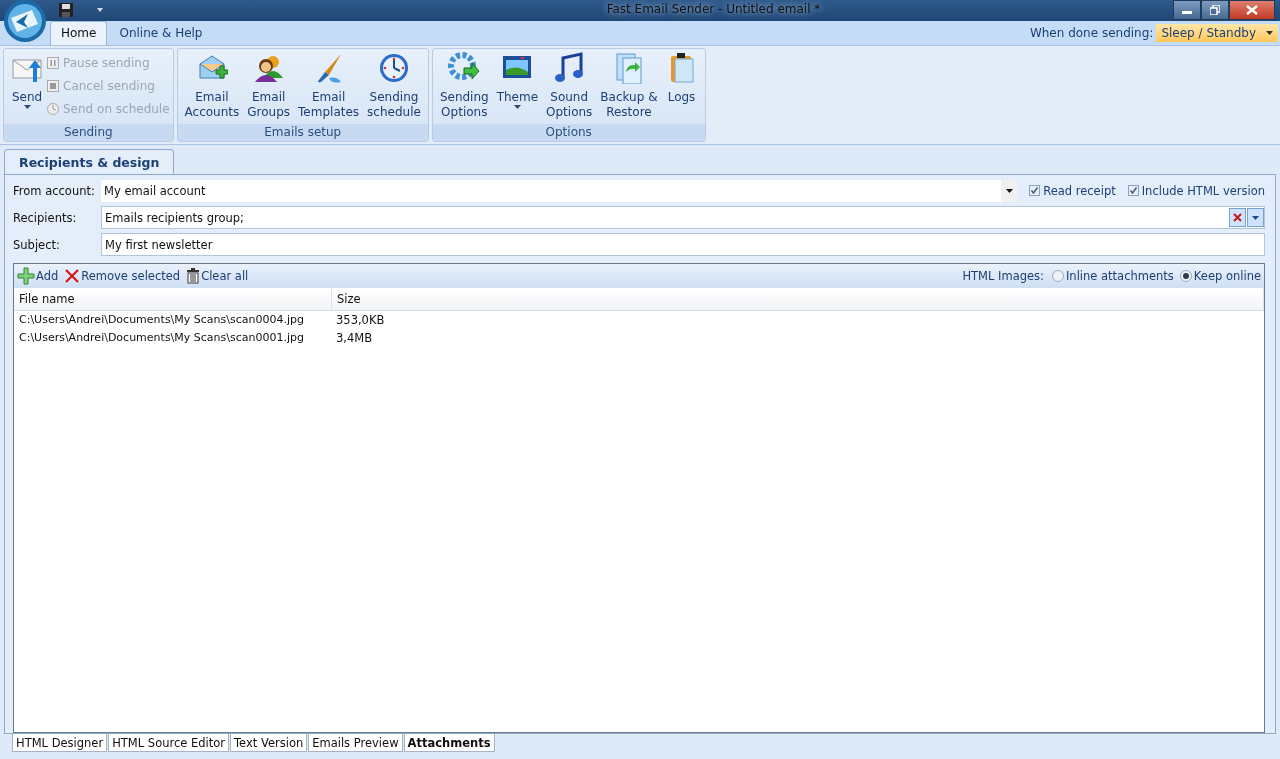 Image resolution: width=1280 pixels, height=759 pixels. What do you see at coordinates (1003, 276) in the screenshot?
I see `html-images-label: HTML Images:` at bounding box center [1003, 276].